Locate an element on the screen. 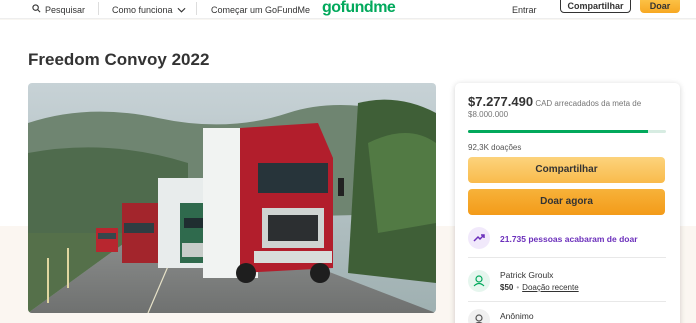 The image size is (696, 323). how-it-works-label: Como funciona is located at coordinates (142, 9).